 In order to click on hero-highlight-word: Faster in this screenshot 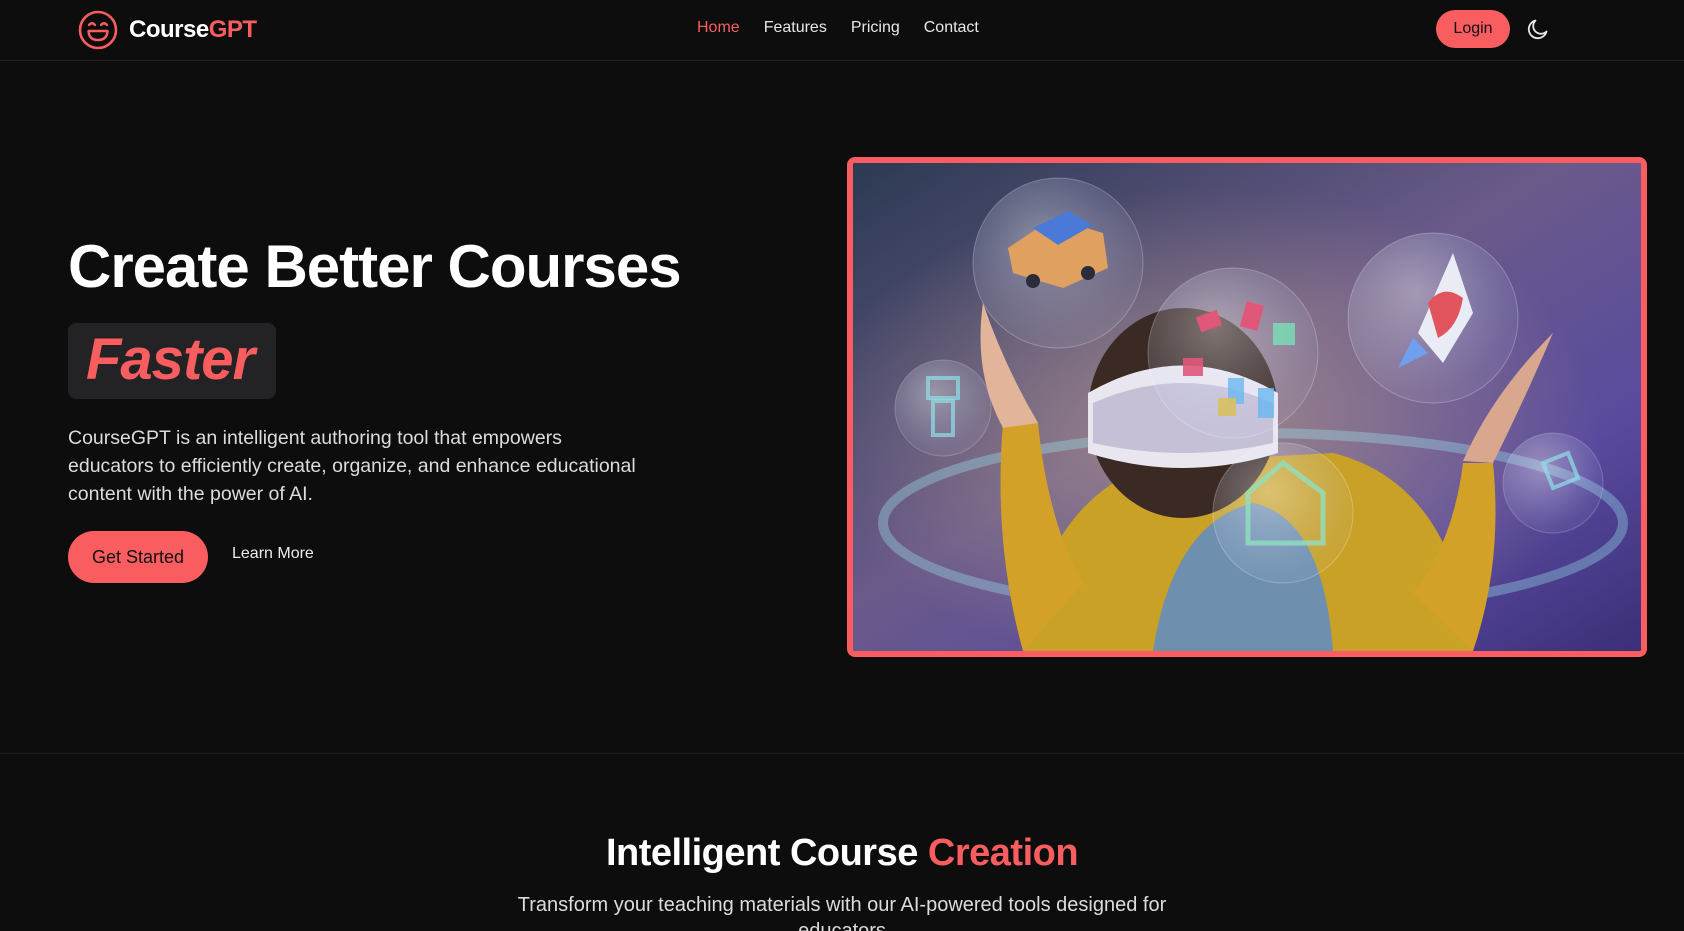, I will do `click(170, 359)`.